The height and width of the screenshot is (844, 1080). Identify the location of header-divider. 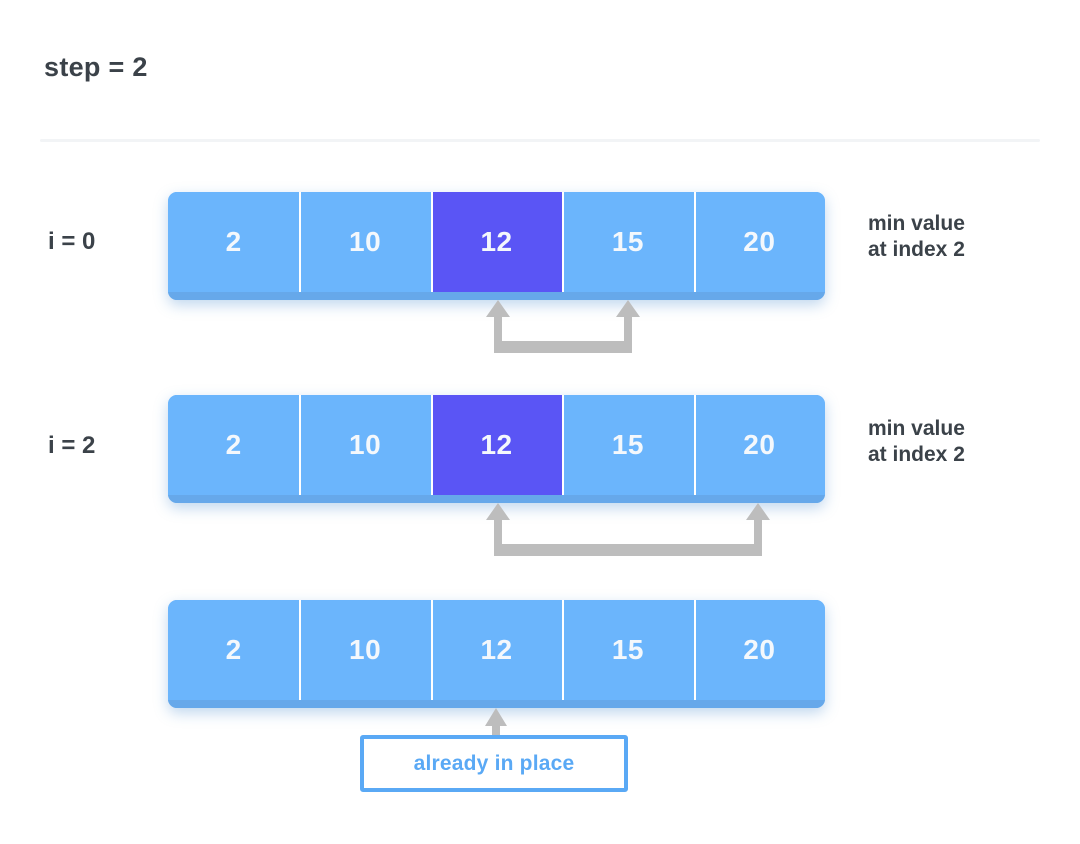
(540, 140).